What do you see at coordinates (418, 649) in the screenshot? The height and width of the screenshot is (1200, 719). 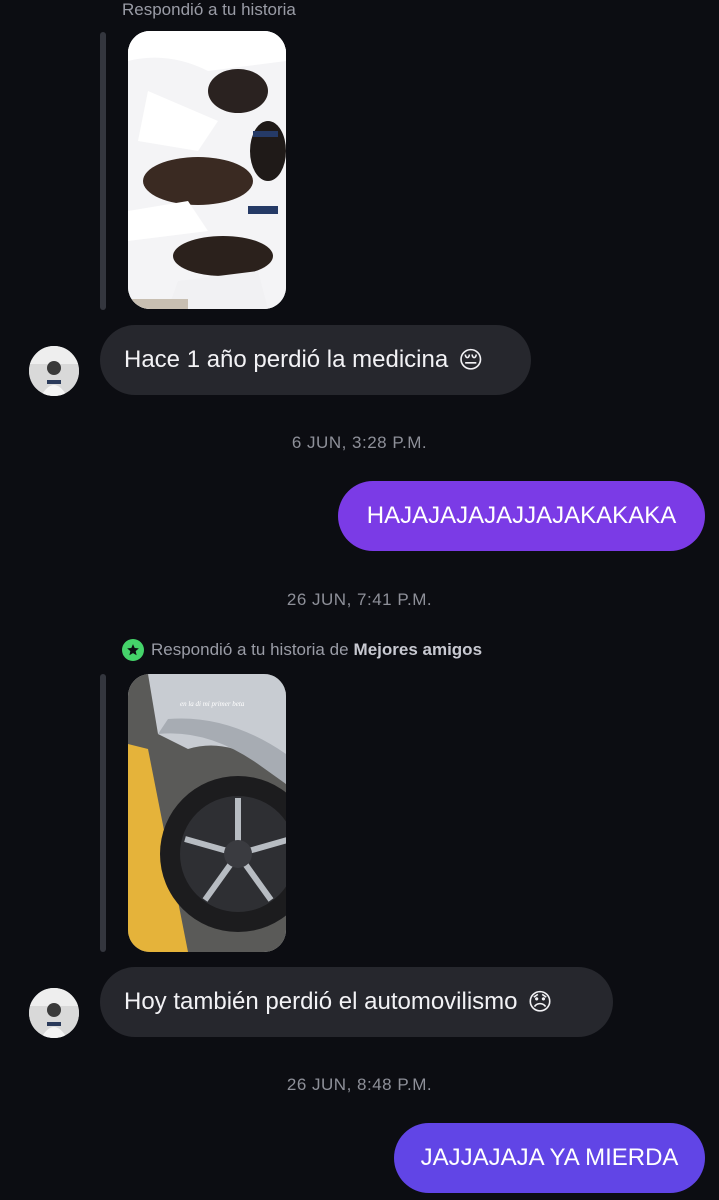 I see `best-friends-label: Mejores amigos` at bounding box center [418, 649].